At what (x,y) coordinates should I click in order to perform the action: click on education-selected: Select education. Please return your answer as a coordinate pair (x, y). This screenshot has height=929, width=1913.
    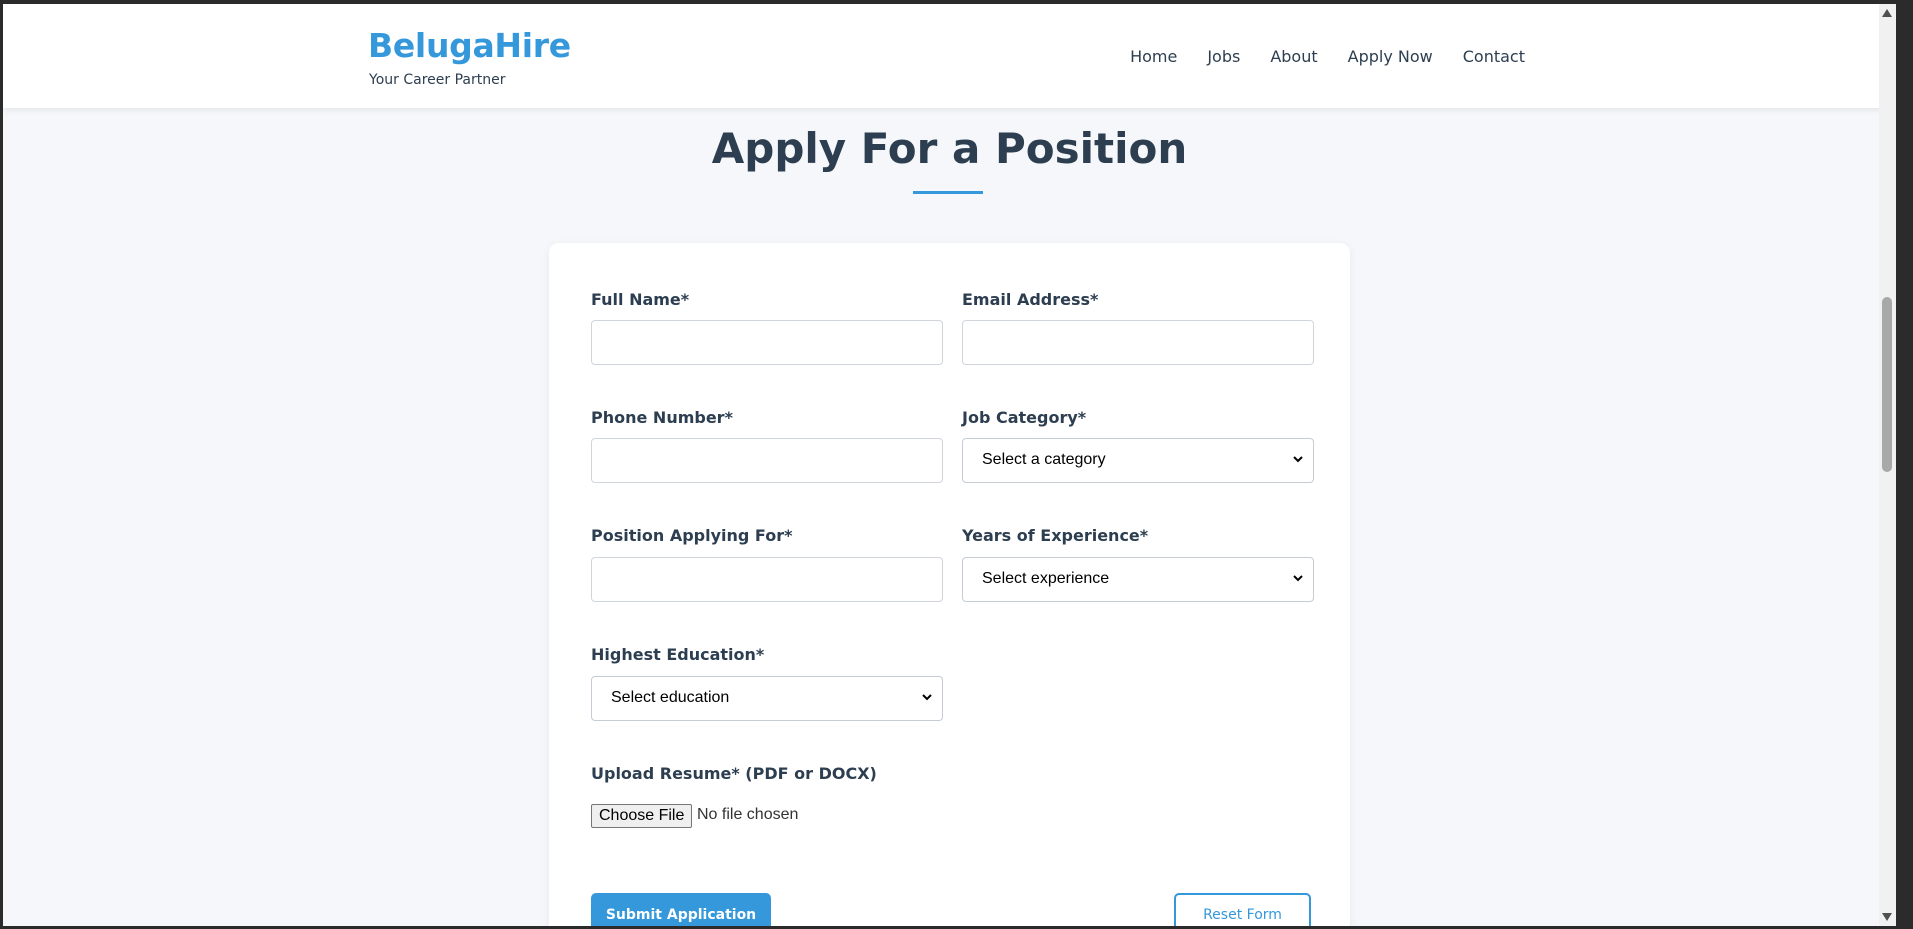
    Looking at the image, I should click on (670, 697).